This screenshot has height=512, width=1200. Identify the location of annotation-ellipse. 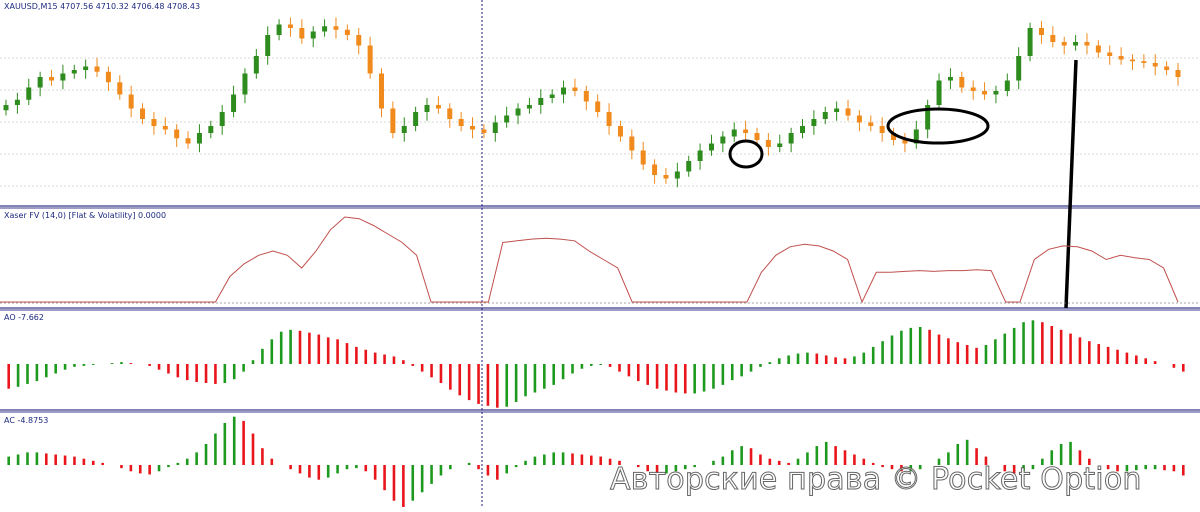
(938, 126).